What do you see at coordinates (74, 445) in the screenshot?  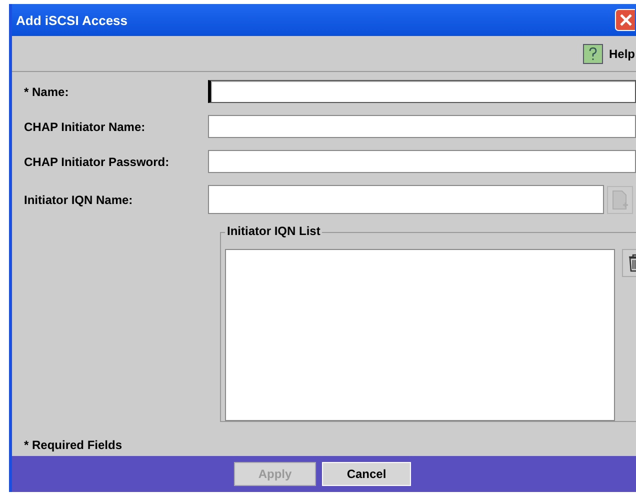 I see `required-note: * Required Fields` at bounding box center [74, 445].